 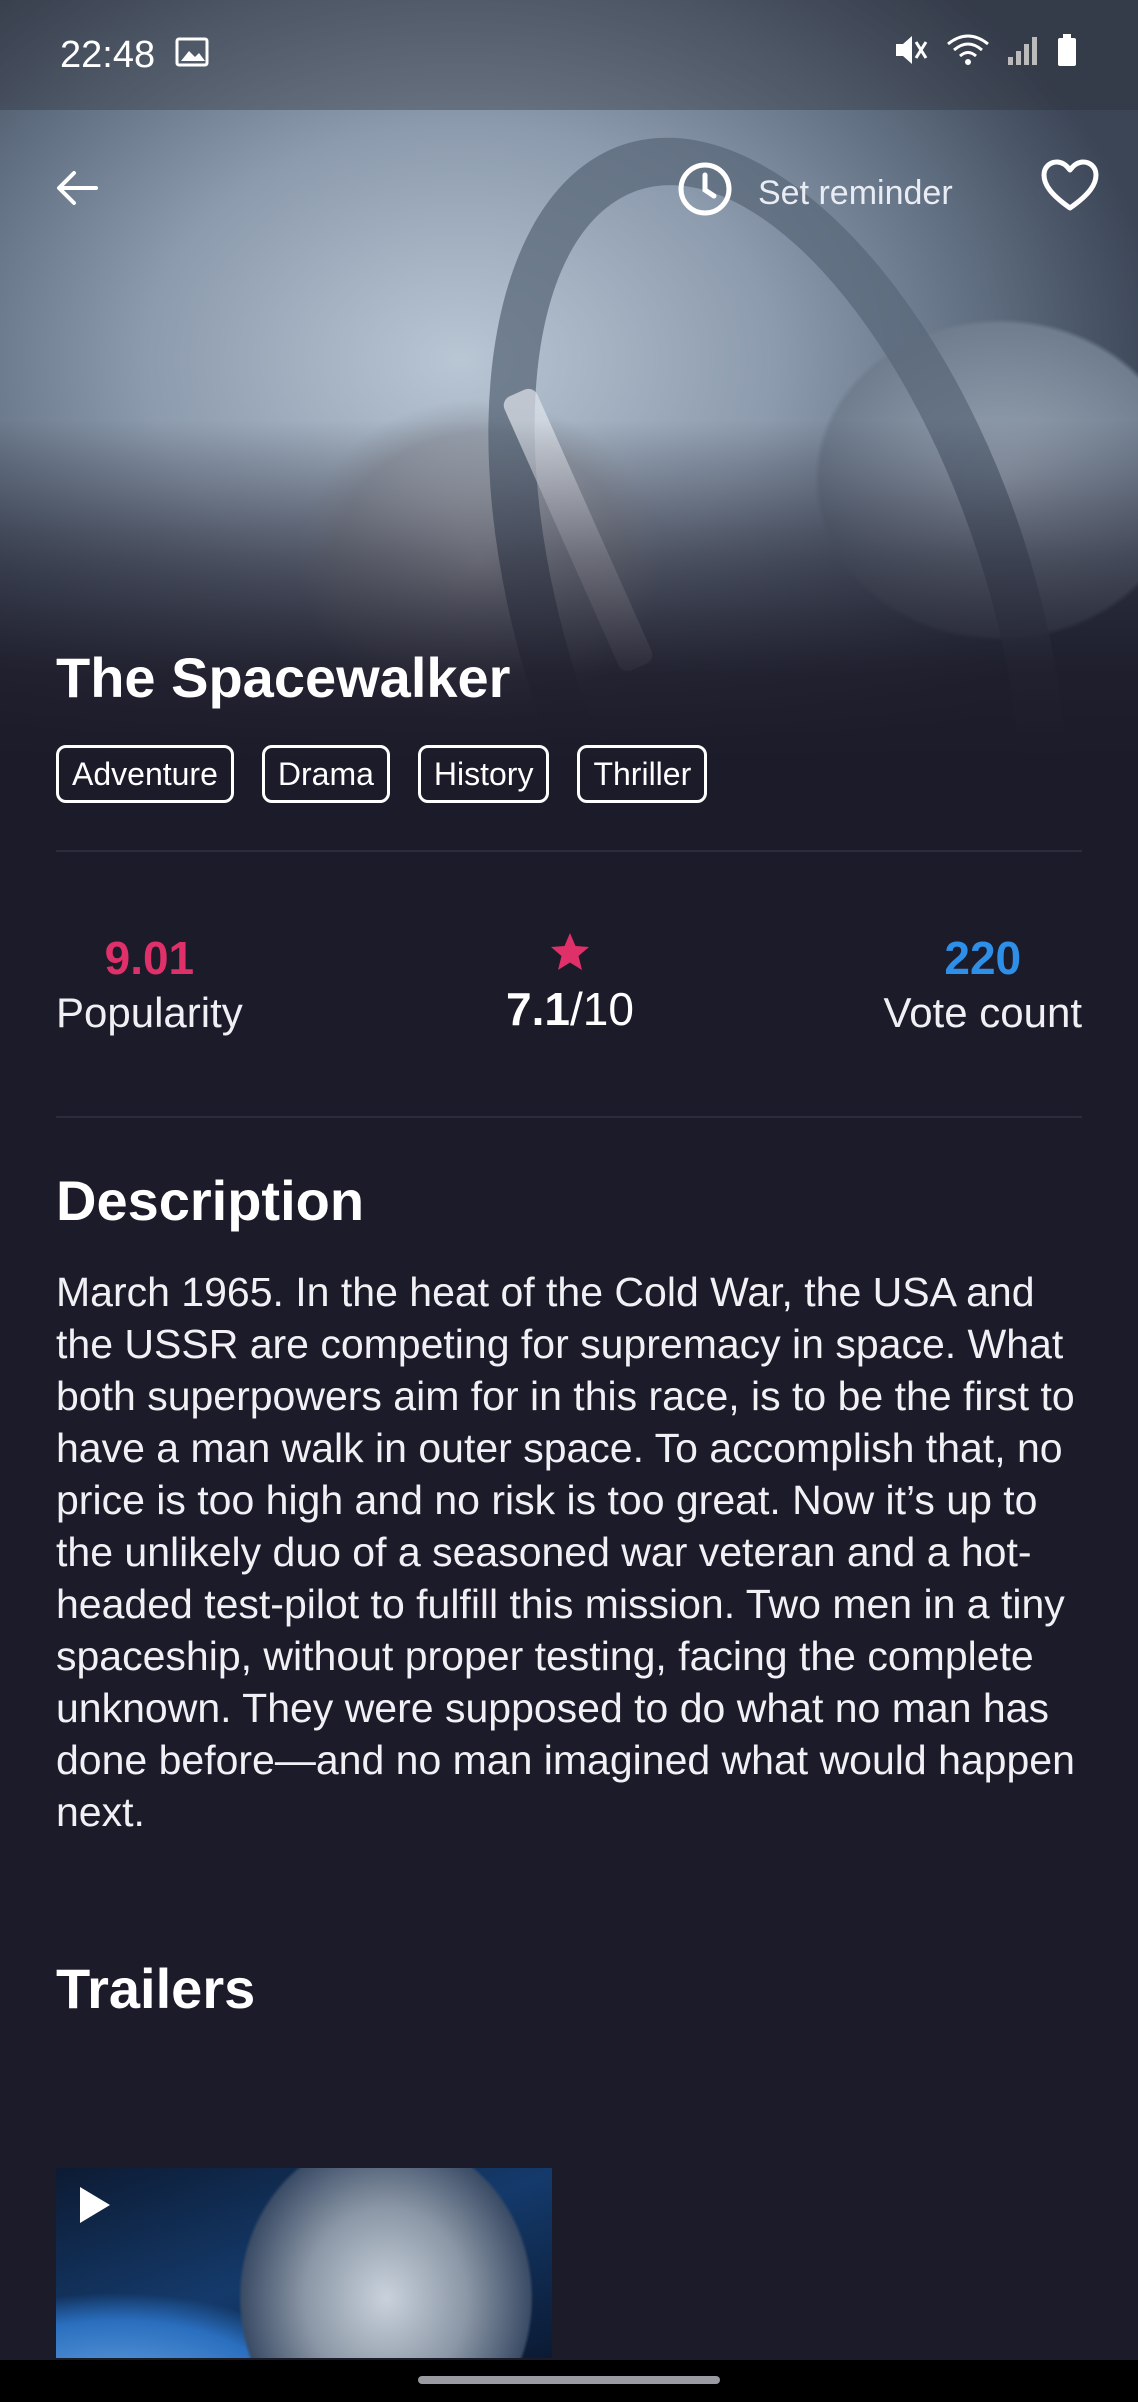 I want to click on rating-max: /10, so click(x=602, y=1009).